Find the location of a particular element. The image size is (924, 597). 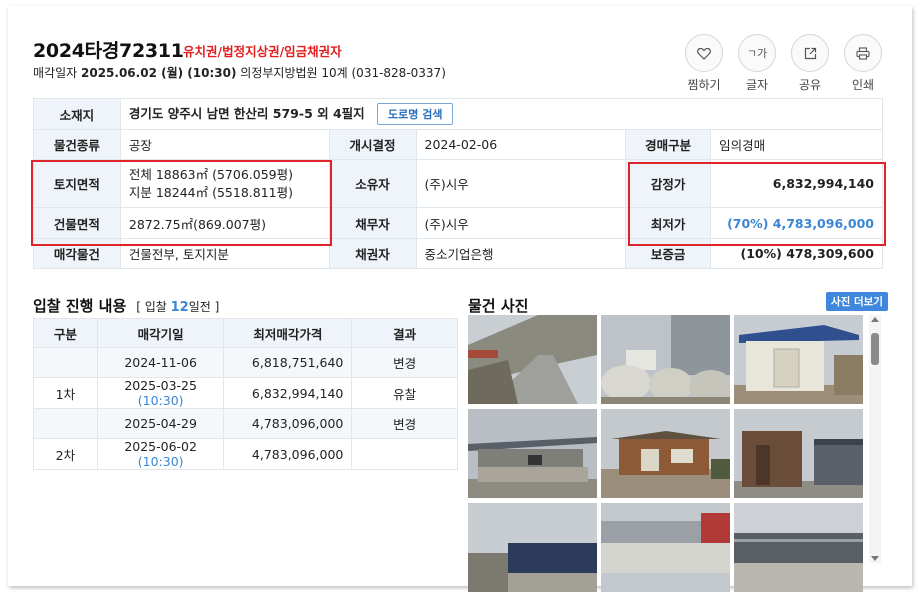

photos-title: 물건 사진 is located at coordinates (498, 306).